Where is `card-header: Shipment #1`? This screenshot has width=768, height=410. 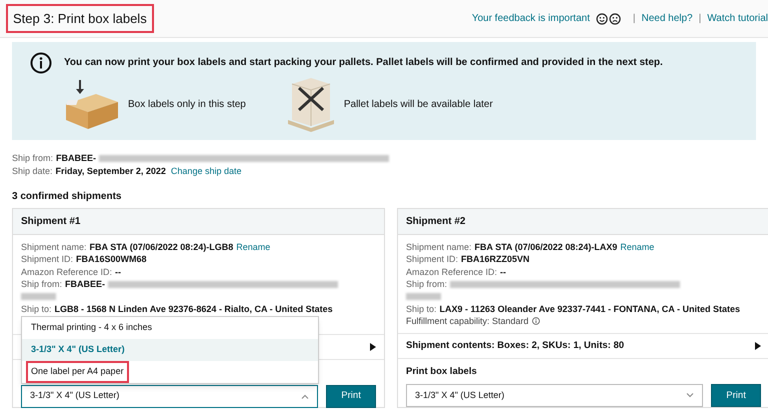
card-header: Shipment #1 is located at coordinates (198, 222).